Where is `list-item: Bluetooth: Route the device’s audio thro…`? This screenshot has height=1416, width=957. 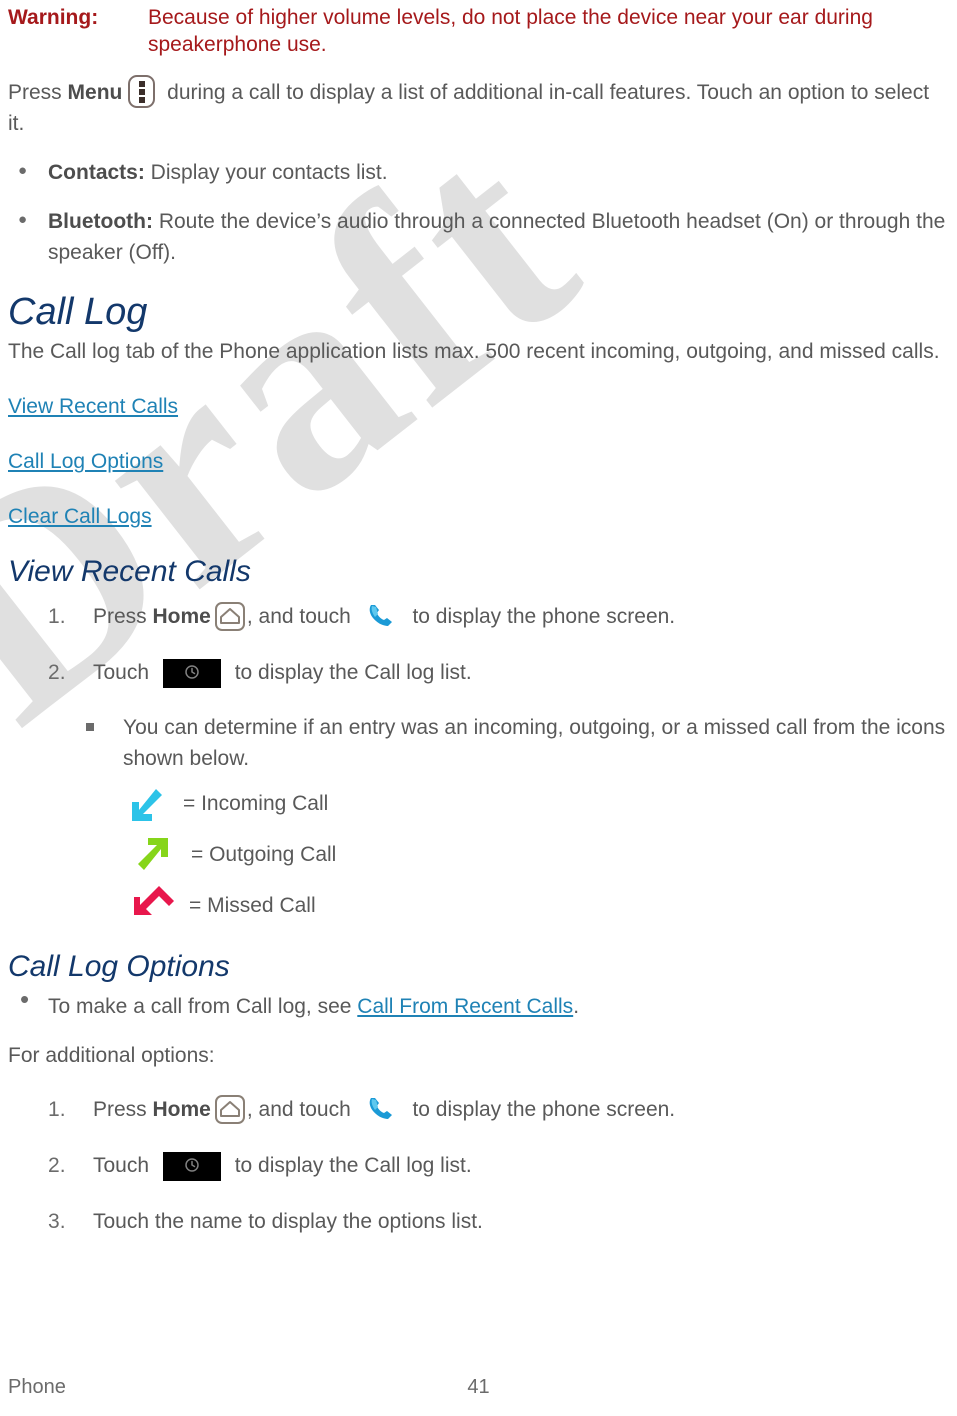
list-item: Bluetooth: Route the device’s audio thro… is located at coordinates (478, 236).